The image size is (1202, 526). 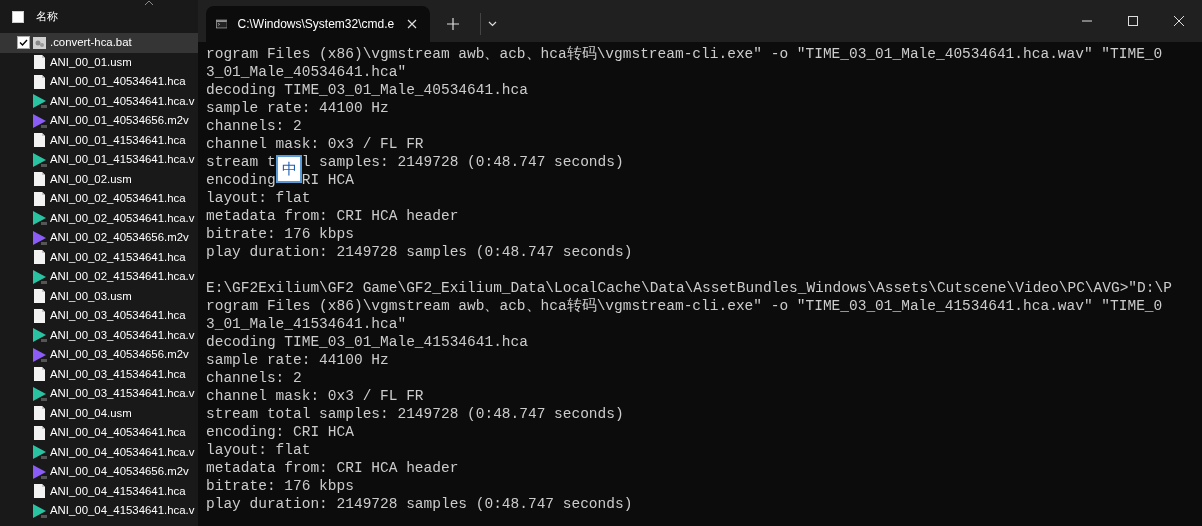 I want to click on terminal-tab: C:\Windows\System32\cmd.e, so click(x=318, y=24).